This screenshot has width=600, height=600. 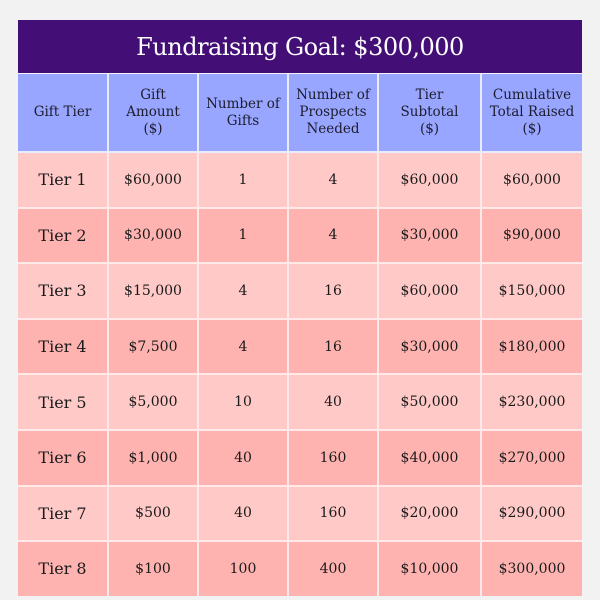 I want to click on cell-cumulative-total: $150,000, so click(x=531, y=291).